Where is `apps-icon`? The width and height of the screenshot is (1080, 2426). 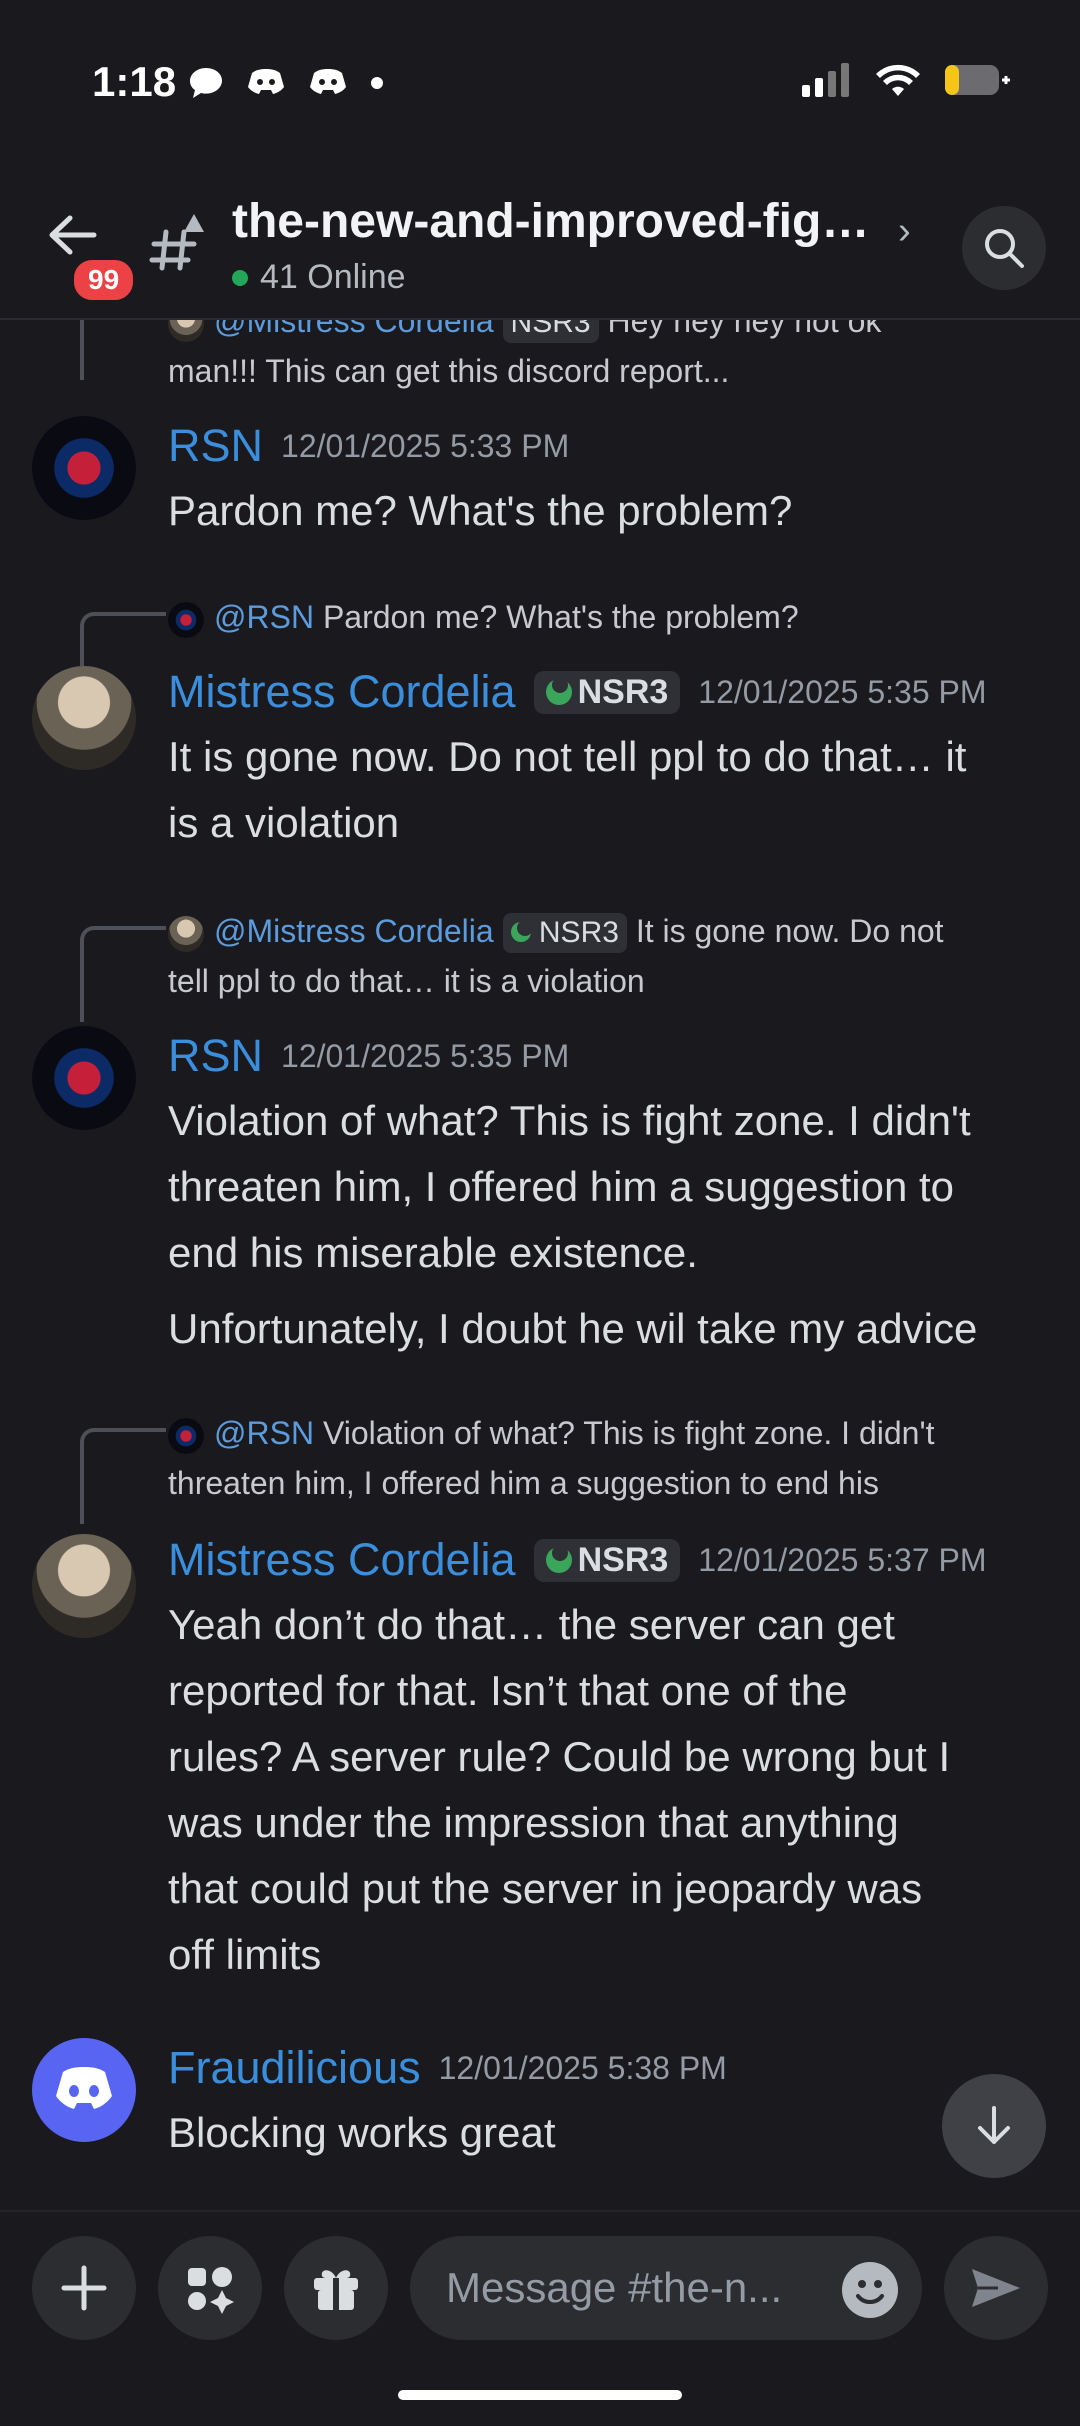 apps-icon is located at coordinates (211, 2290).